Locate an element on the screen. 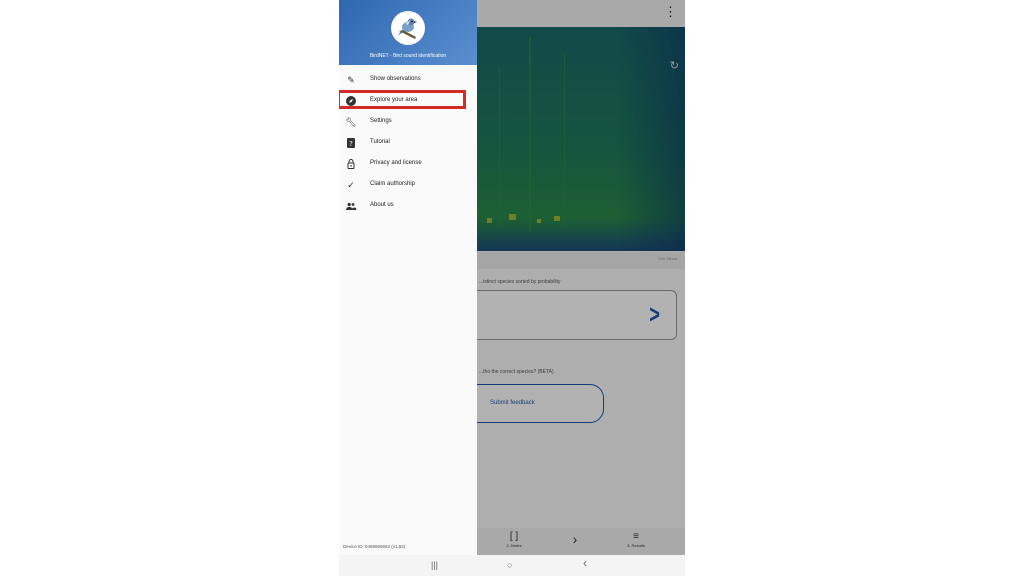  menu-item-tutorial: ? Tutorial is located at coordinates (408, 142).